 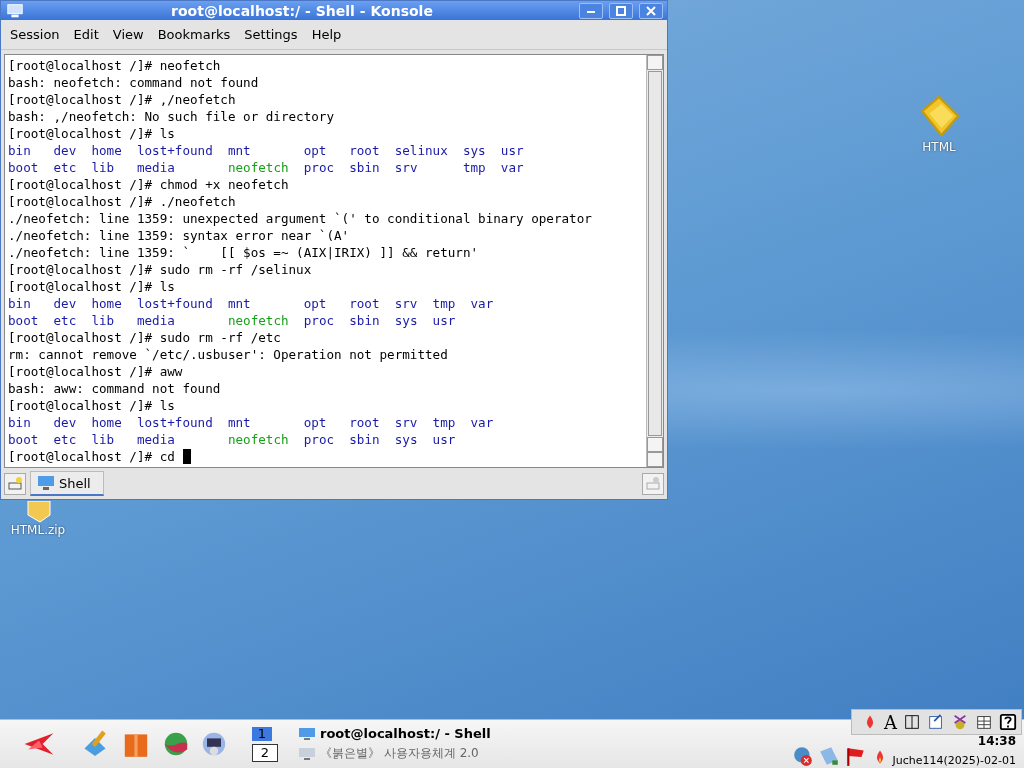 I want to click on terminal-line: bash: ,/neofetch: No such file or directory, so click(x=171, y=116).